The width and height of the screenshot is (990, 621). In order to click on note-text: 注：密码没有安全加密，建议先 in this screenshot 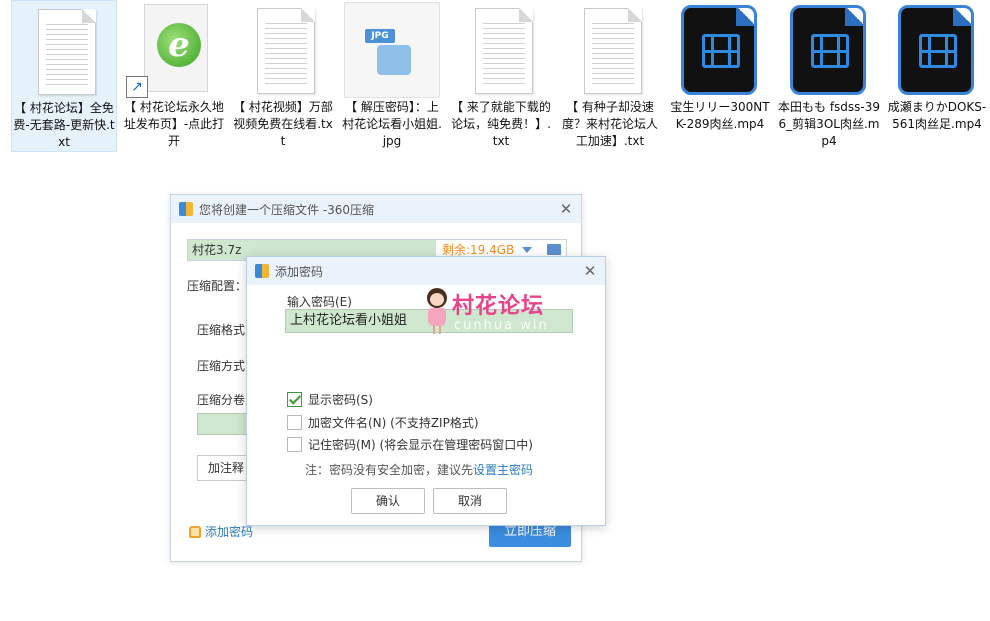, I will do `click(389, 470)`.